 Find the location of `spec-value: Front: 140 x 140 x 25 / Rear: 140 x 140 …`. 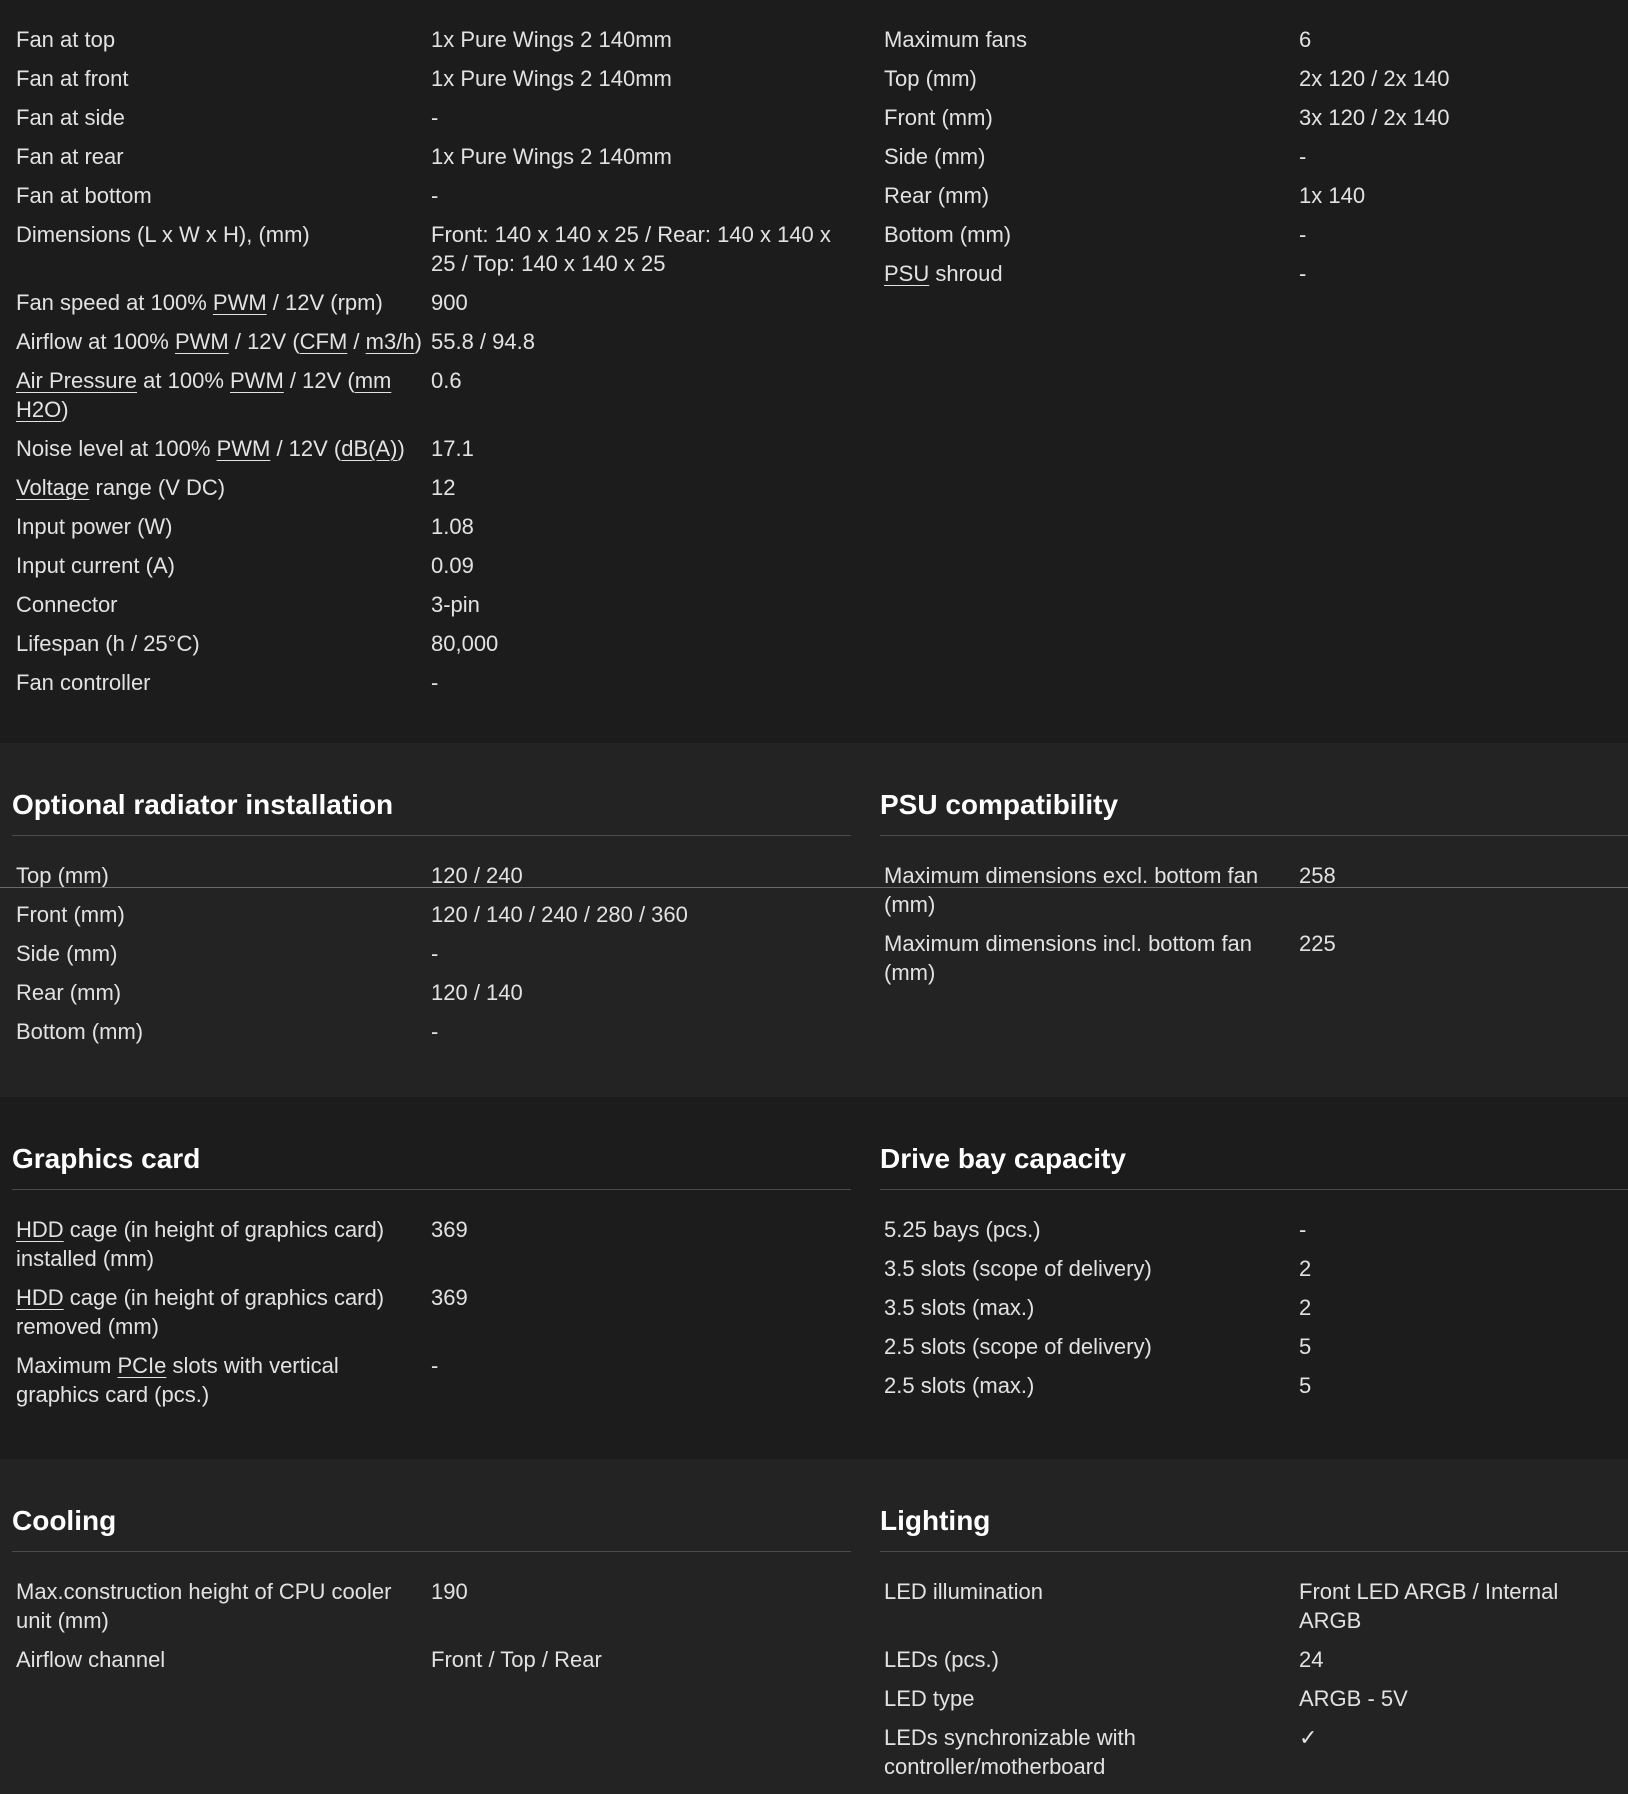

spec-value: Front: 140 x 140 x 25 / Rear: 140 x 140 … is located at coordinates (631, 249).